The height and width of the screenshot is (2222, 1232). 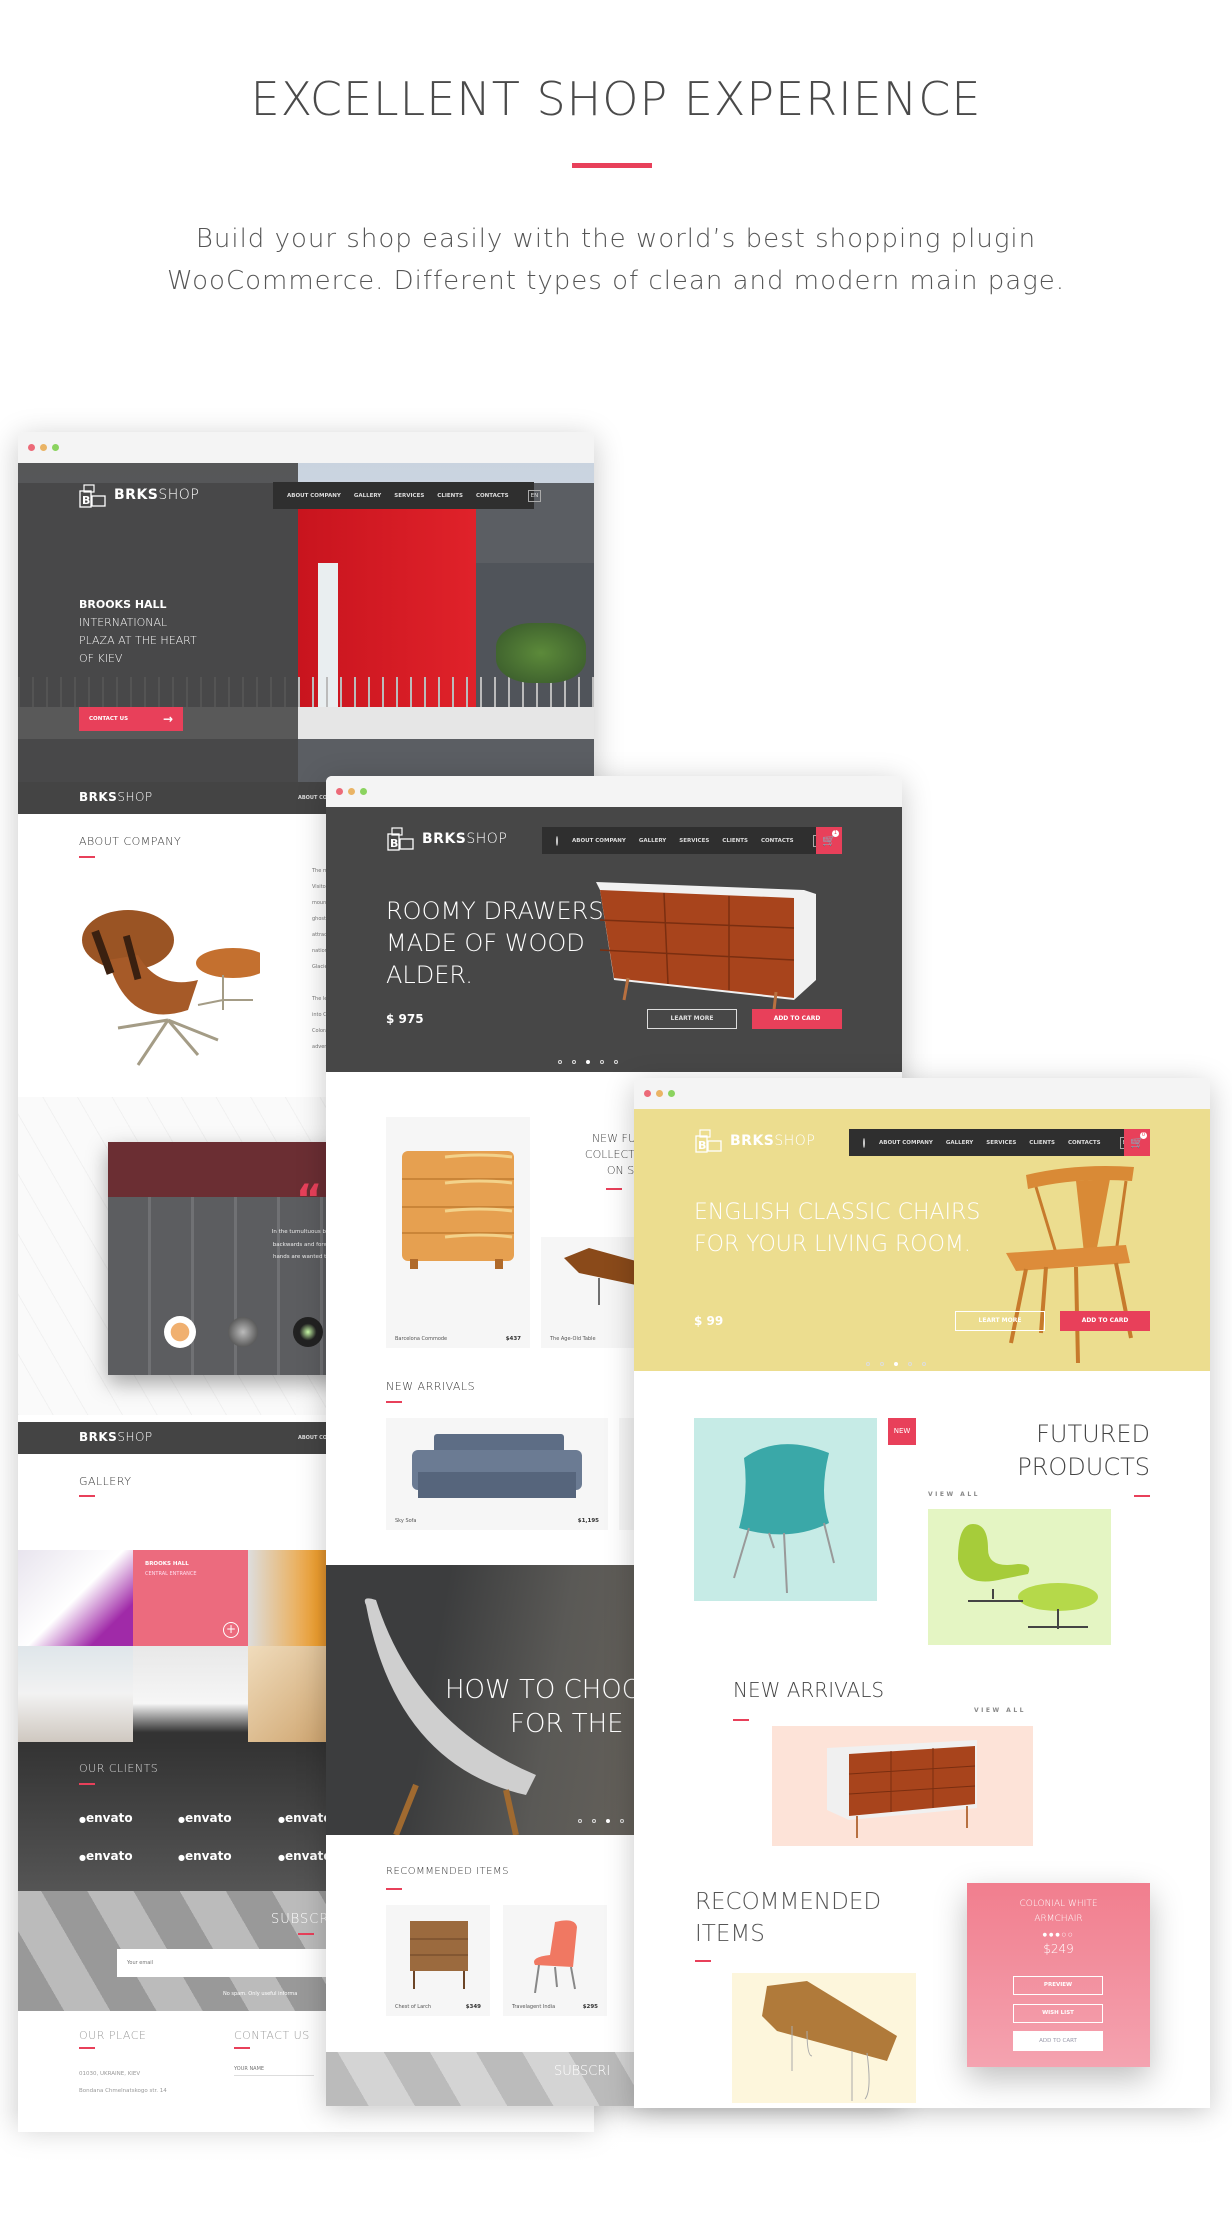 I want to click on cart-button: 🛒 1, so click(x=829, y=840).